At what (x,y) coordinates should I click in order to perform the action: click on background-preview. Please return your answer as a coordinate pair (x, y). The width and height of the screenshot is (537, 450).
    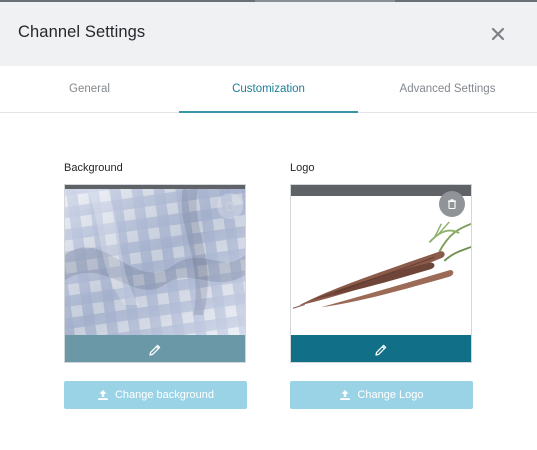
    Looking at the image, I should click on (155, 273).